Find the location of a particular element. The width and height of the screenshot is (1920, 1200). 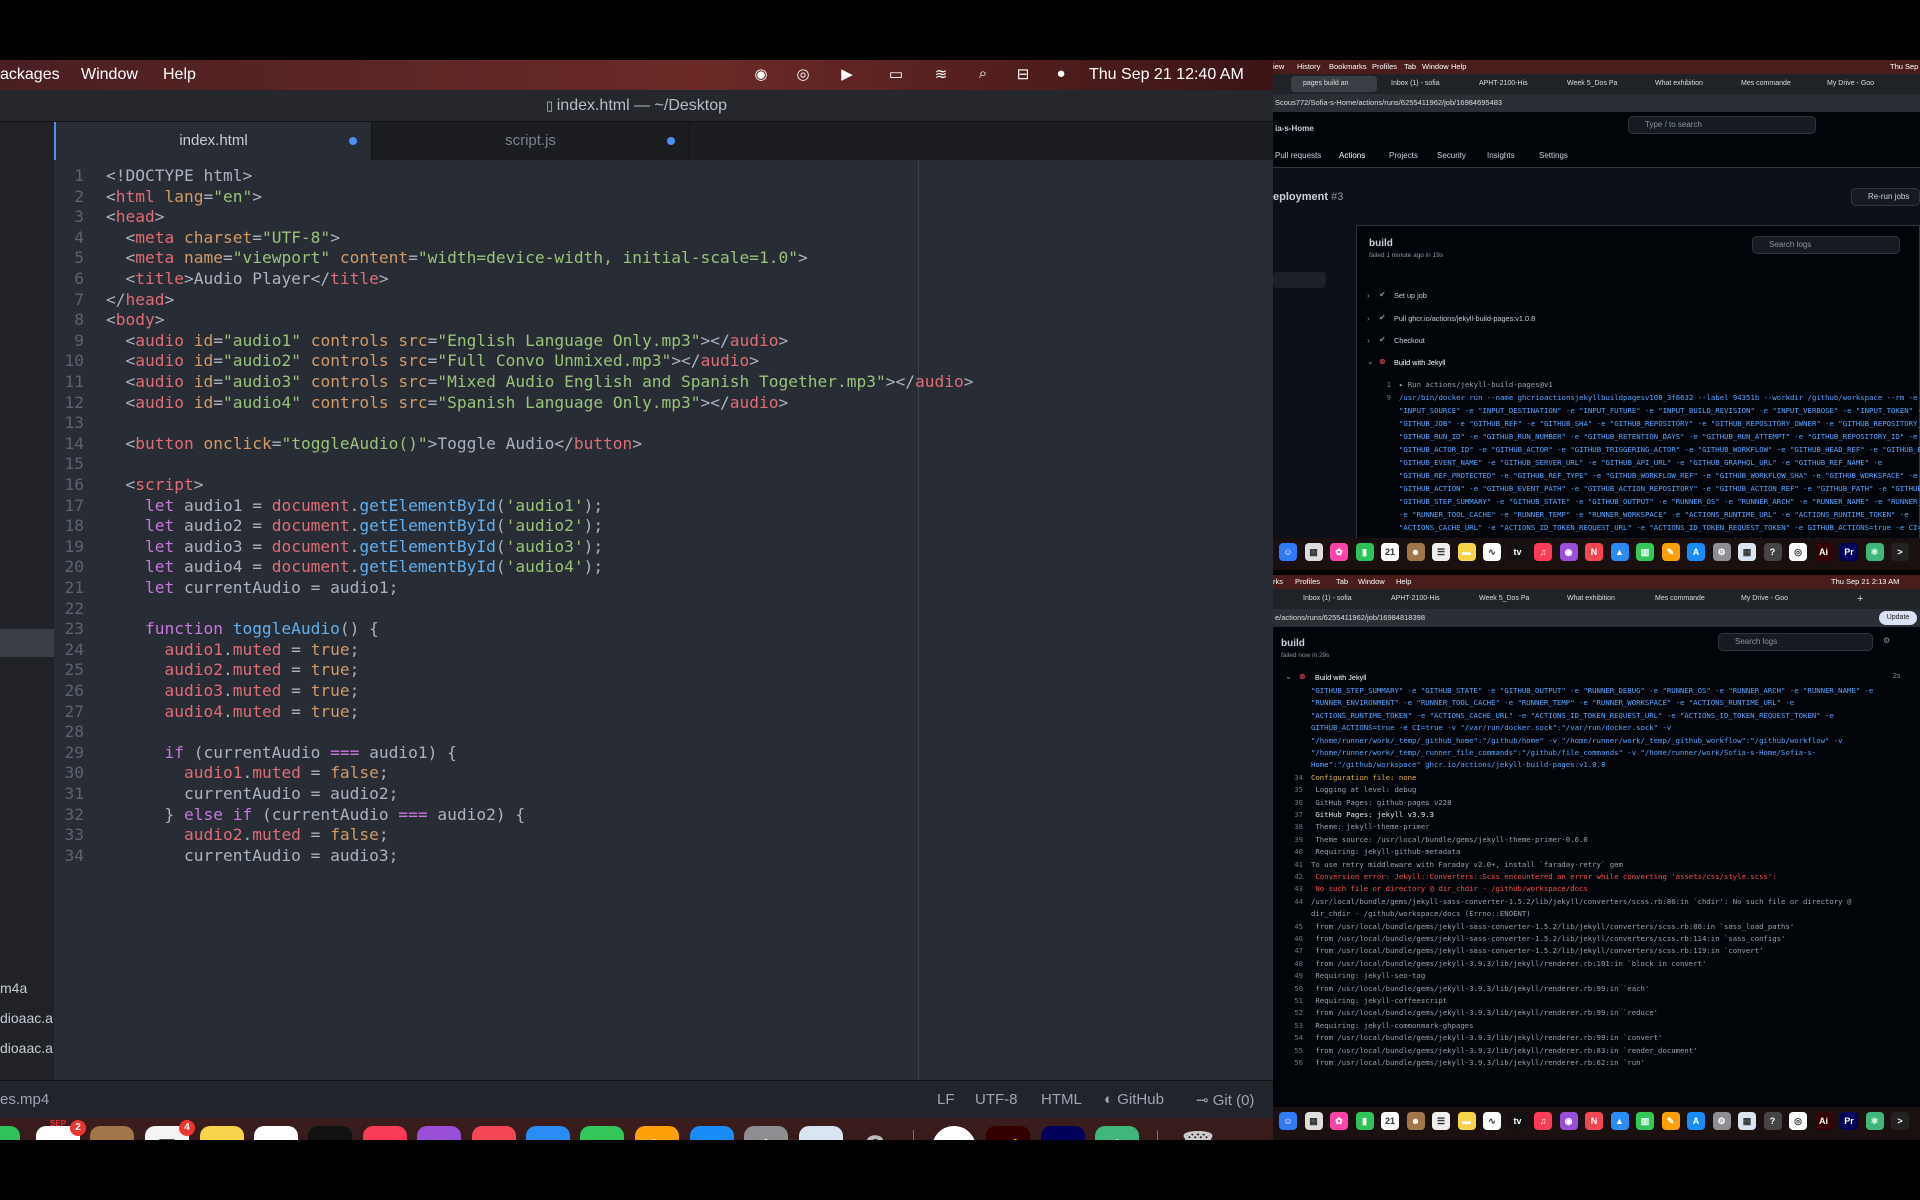

nav-security: Security is located at coordinates (1451, 155).